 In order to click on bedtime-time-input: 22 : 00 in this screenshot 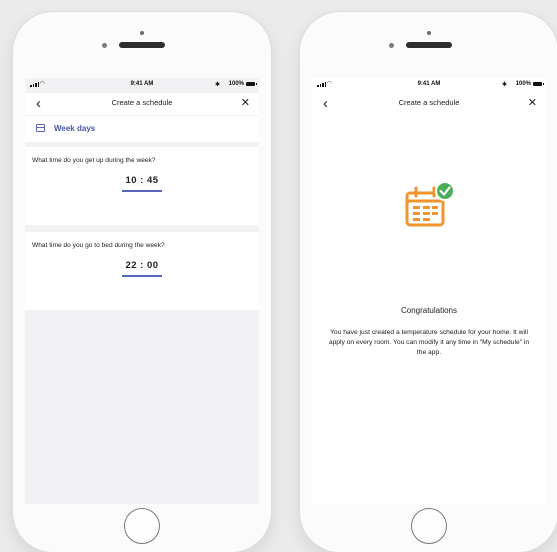, I will do `click(142, 268)`.